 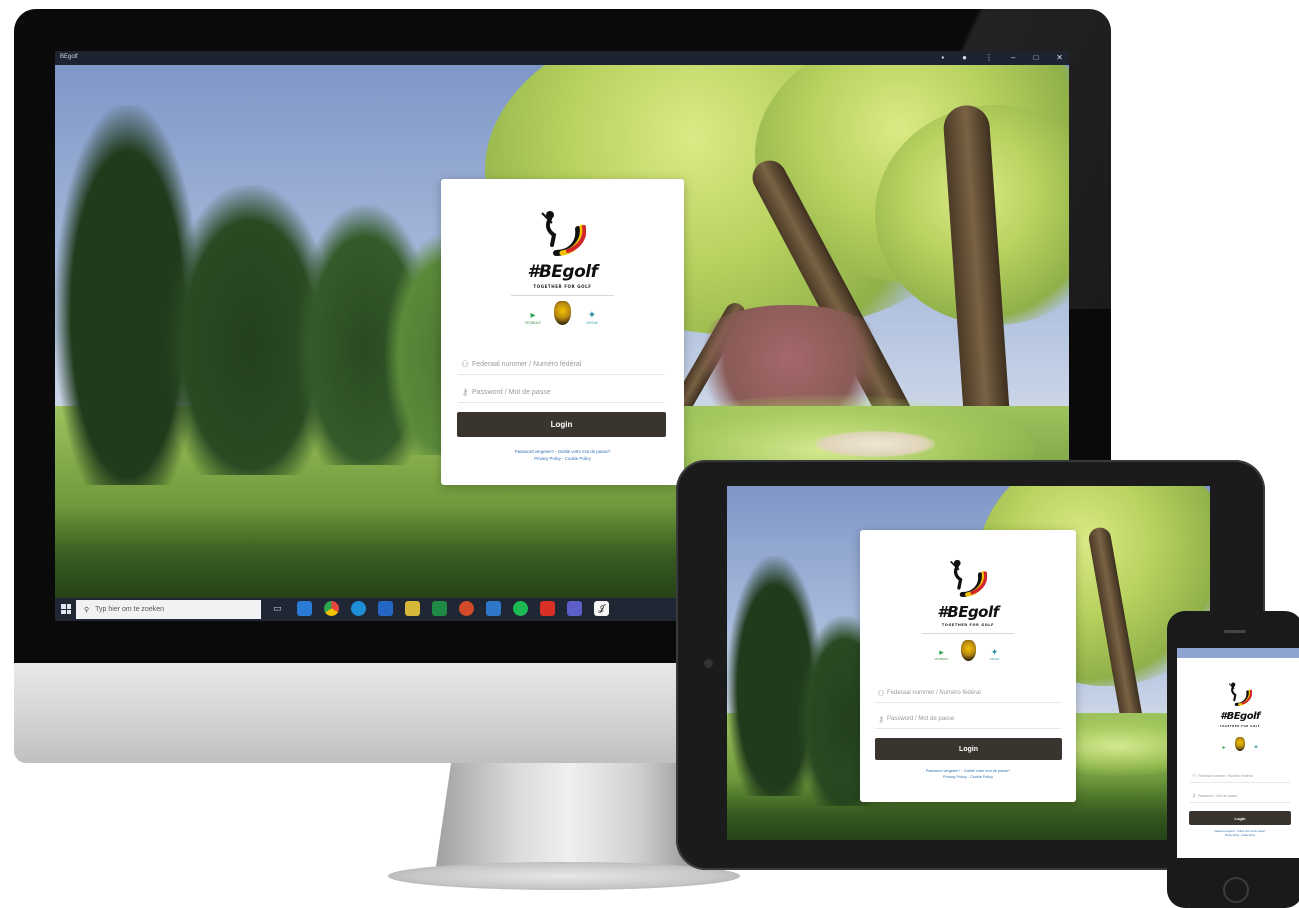 I want to click on excel-icon, so click(x=439, y=608).